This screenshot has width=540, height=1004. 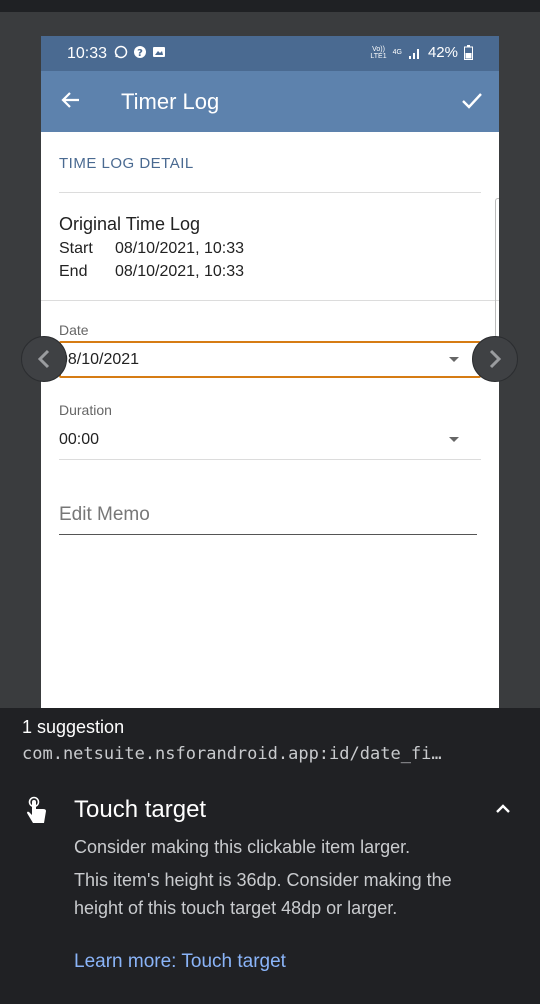 What do you see at coordinates (74, 330) in the screenshot?
I see `date-label: Date` at bounding box center [74, 330].